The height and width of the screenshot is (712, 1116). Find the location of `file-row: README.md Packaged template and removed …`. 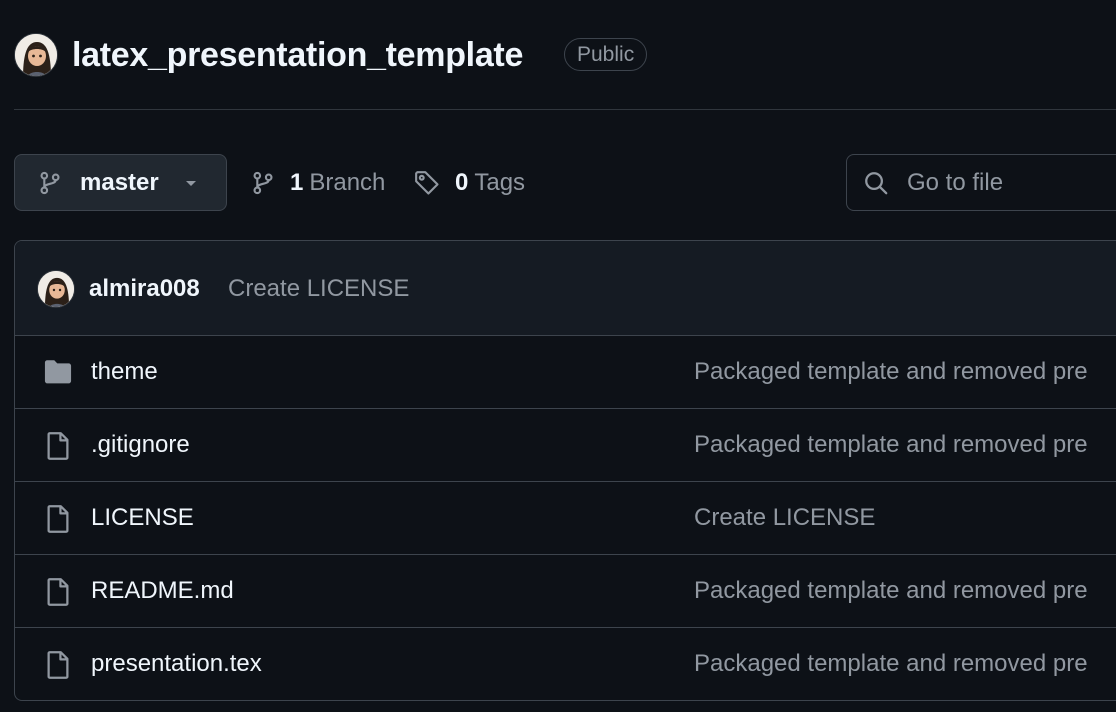

file-row: README.md Packaged template and removed … is located at coordinates (565, 591).